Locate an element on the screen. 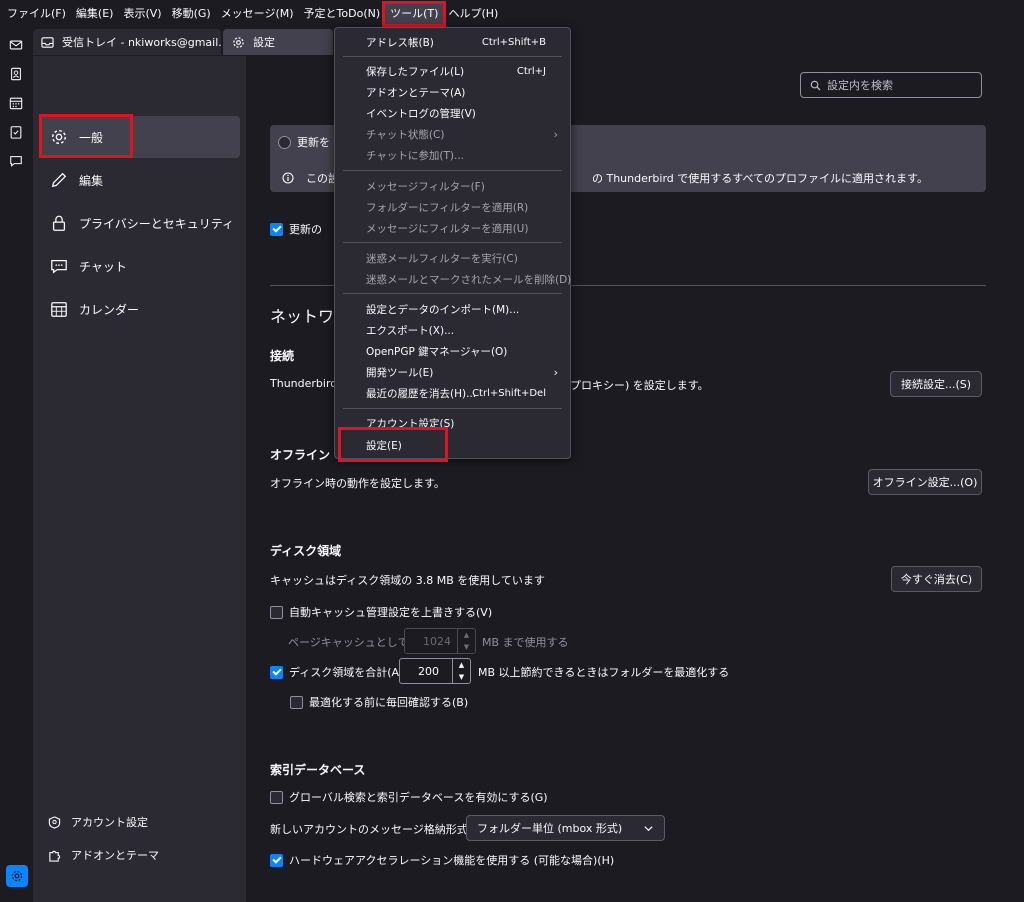 The height and width of the screenshot is (902, 1024). global-search-checkbox: グローバル検索と索引データベースを有効にする(G) is located at coordinates (409, 797).